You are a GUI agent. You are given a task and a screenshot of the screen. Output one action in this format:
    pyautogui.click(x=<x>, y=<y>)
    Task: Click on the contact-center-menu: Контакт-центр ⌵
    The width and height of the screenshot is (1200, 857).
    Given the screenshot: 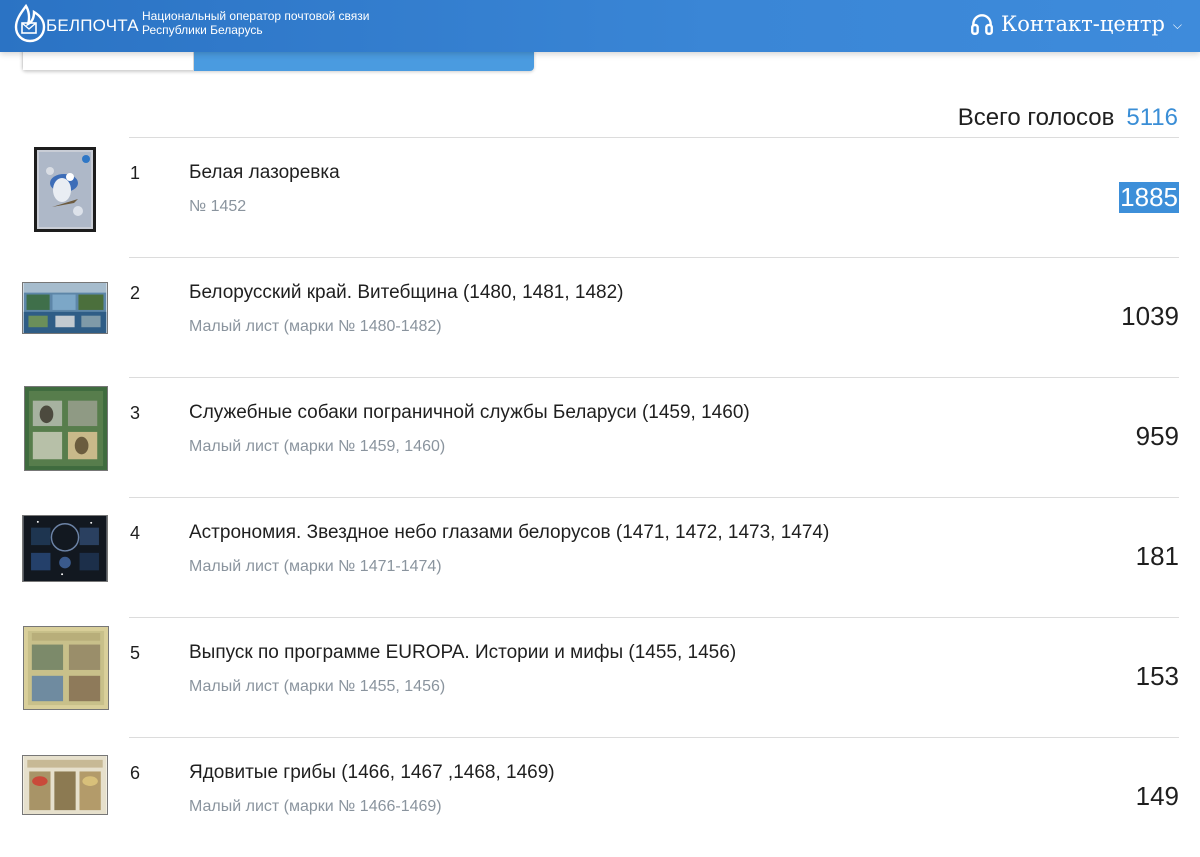 What is the action you would take?
    pyautogui.click(x=1075, y=24)
    